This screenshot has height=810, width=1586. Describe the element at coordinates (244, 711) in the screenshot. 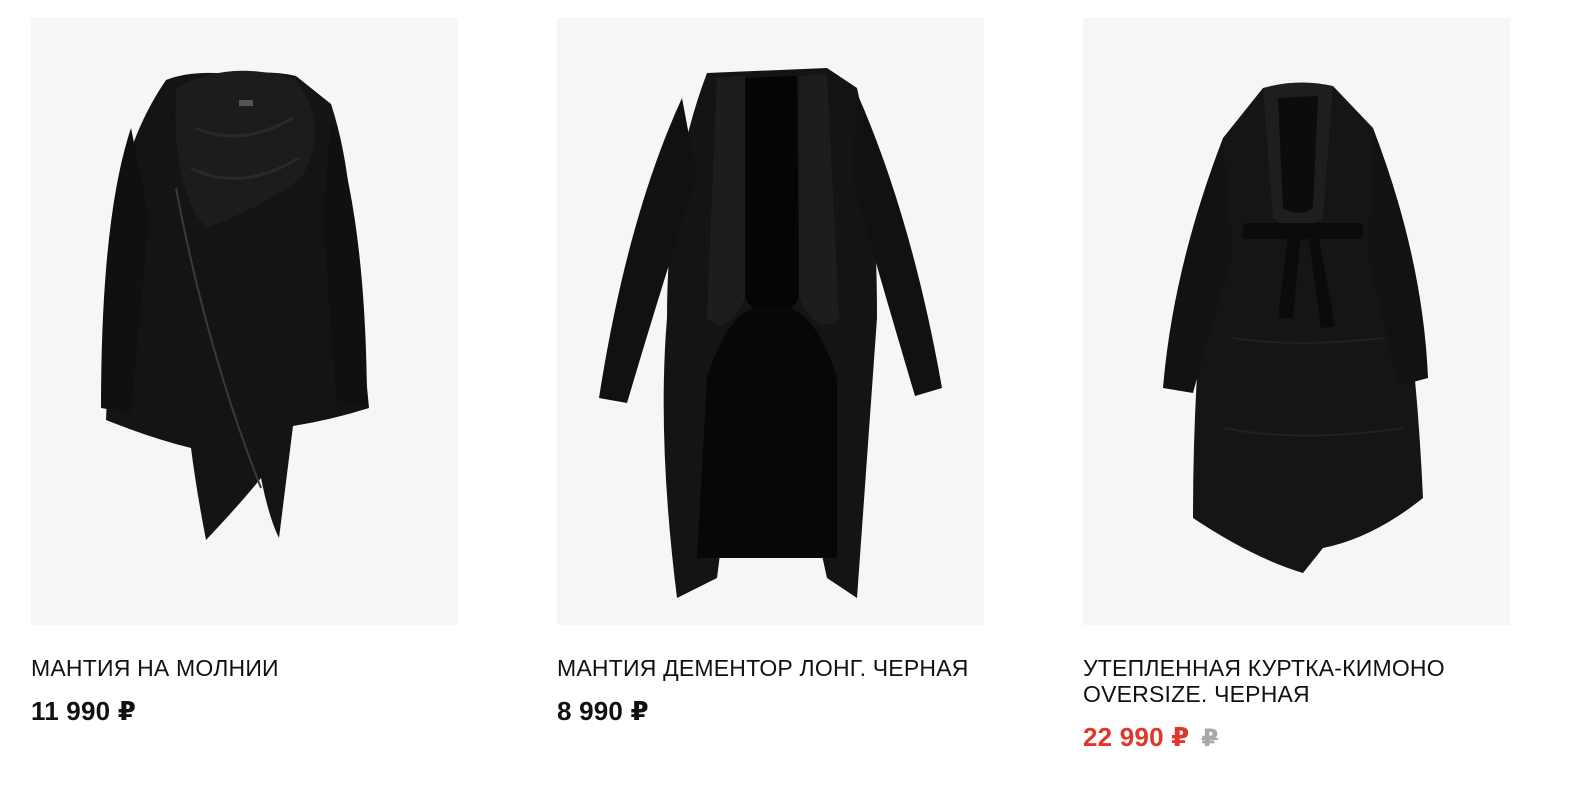

I see `price-row: 11 990 ₽` at that location.